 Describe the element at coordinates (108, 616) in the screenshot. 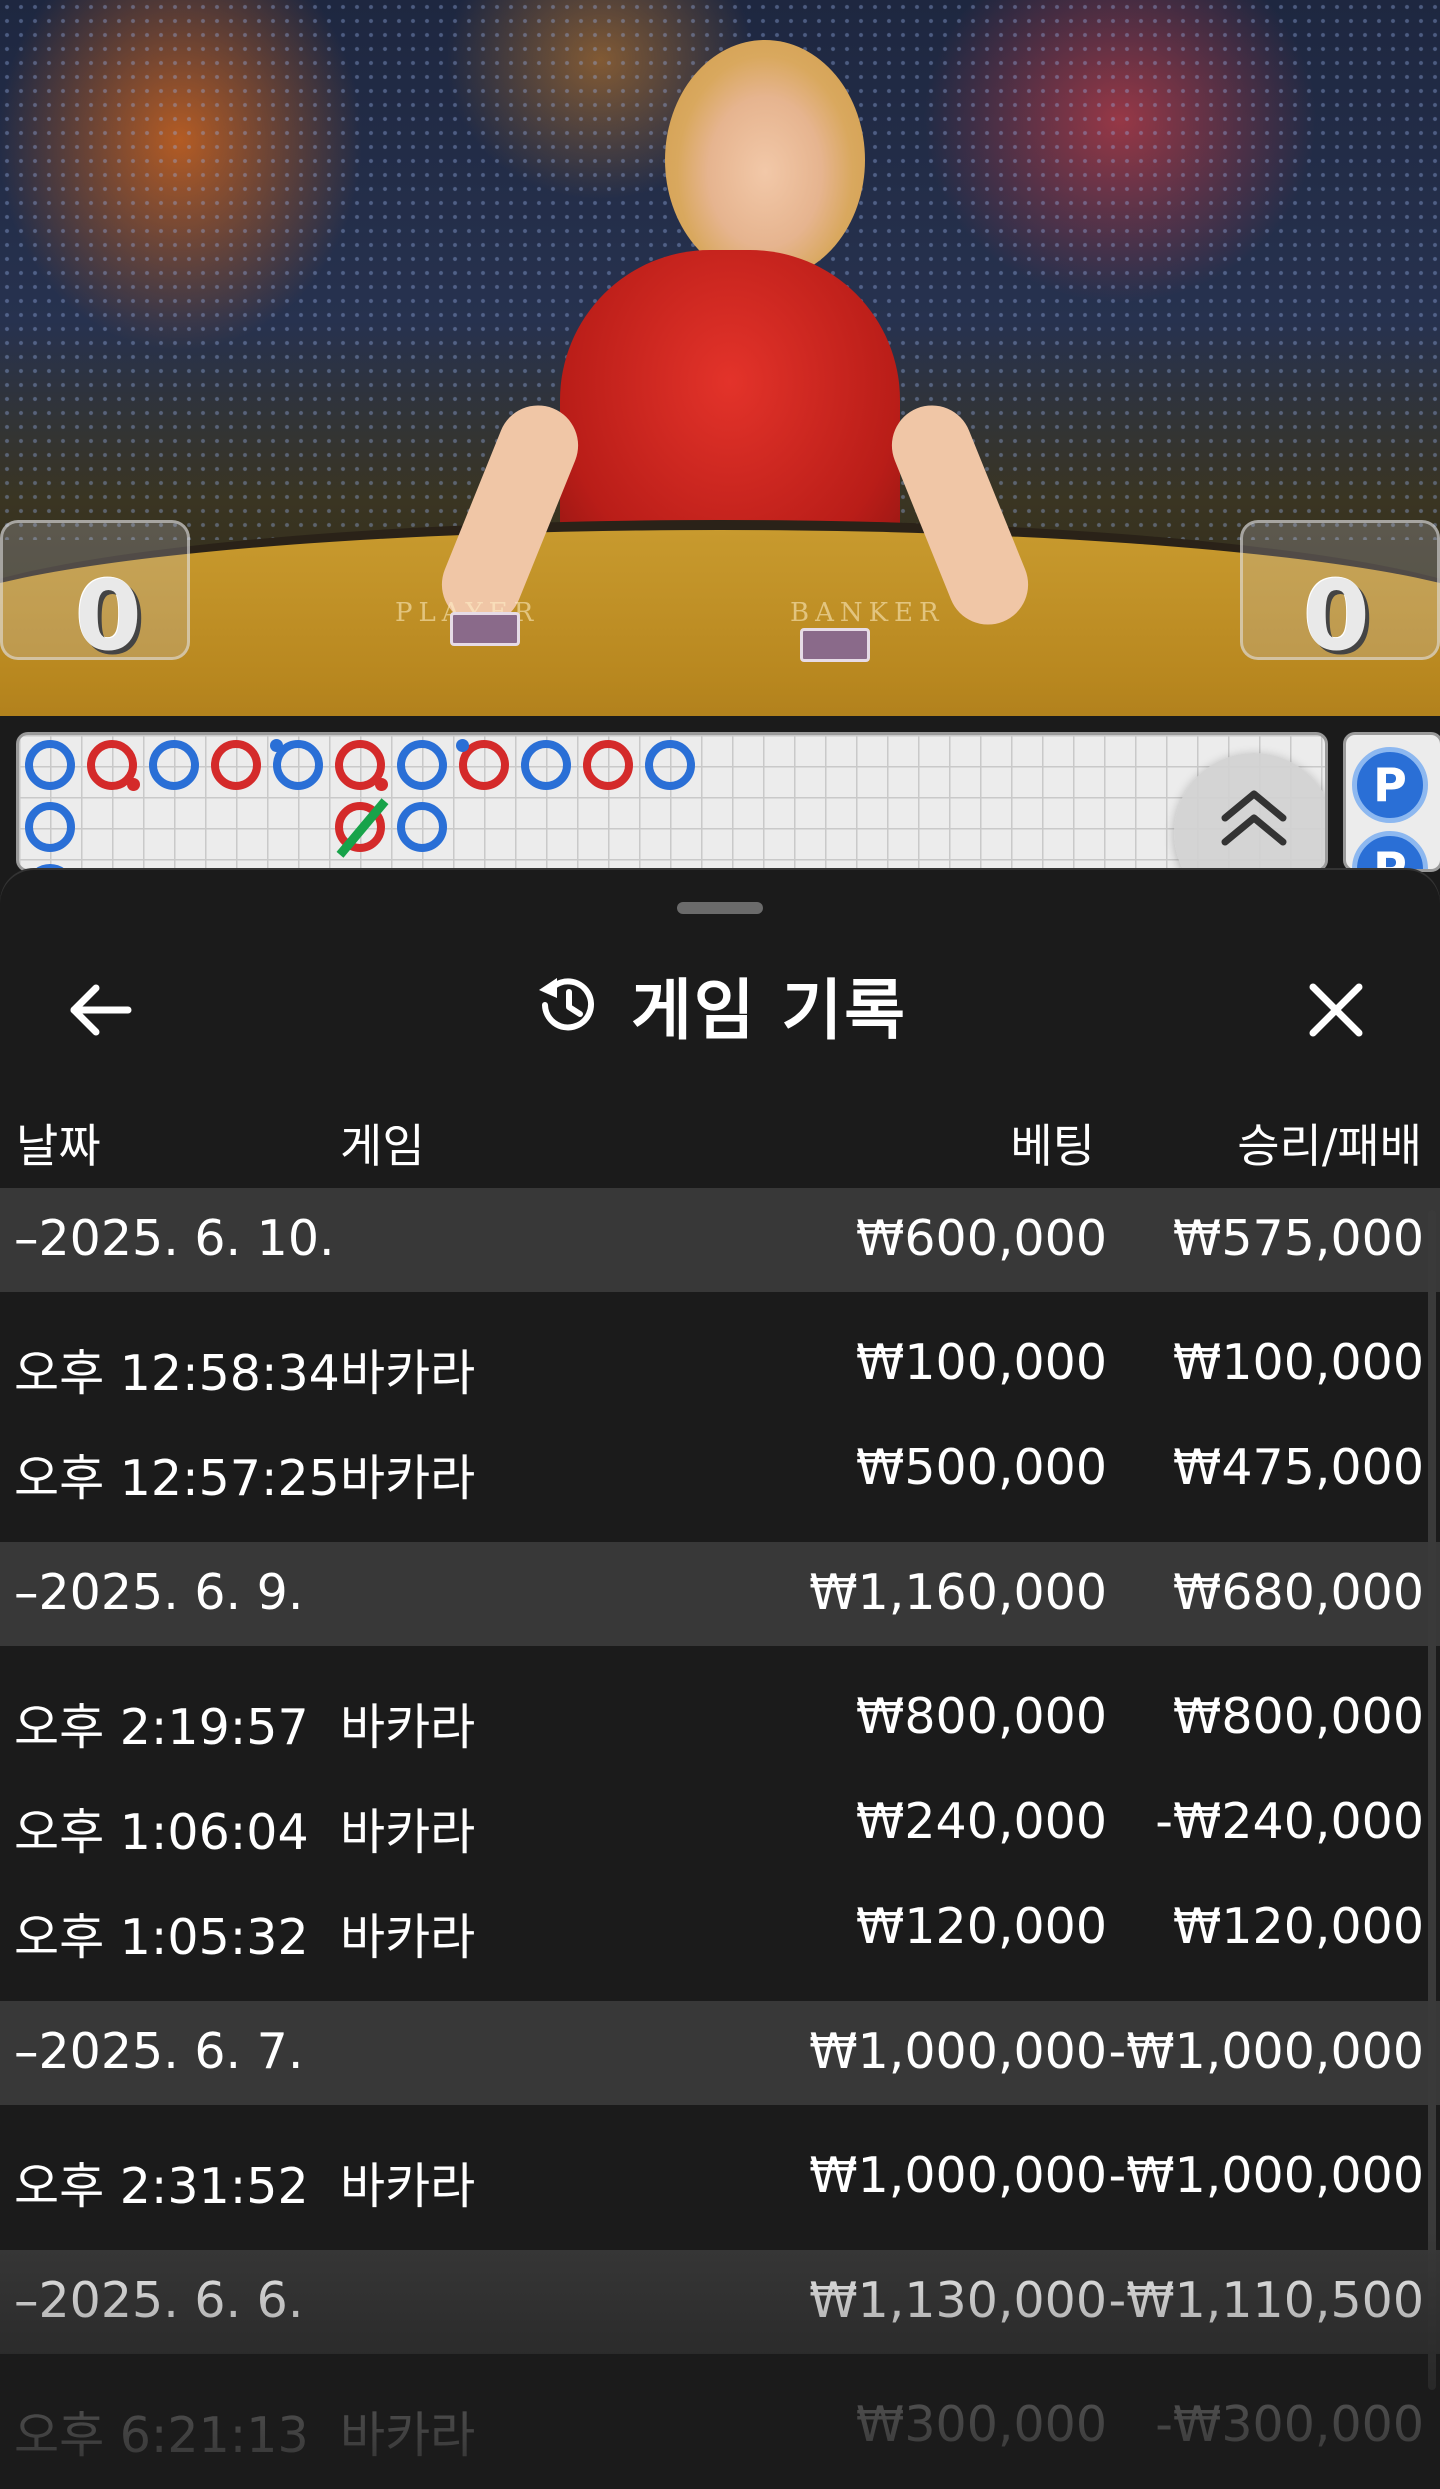

I see `player-score: 0` at that location.